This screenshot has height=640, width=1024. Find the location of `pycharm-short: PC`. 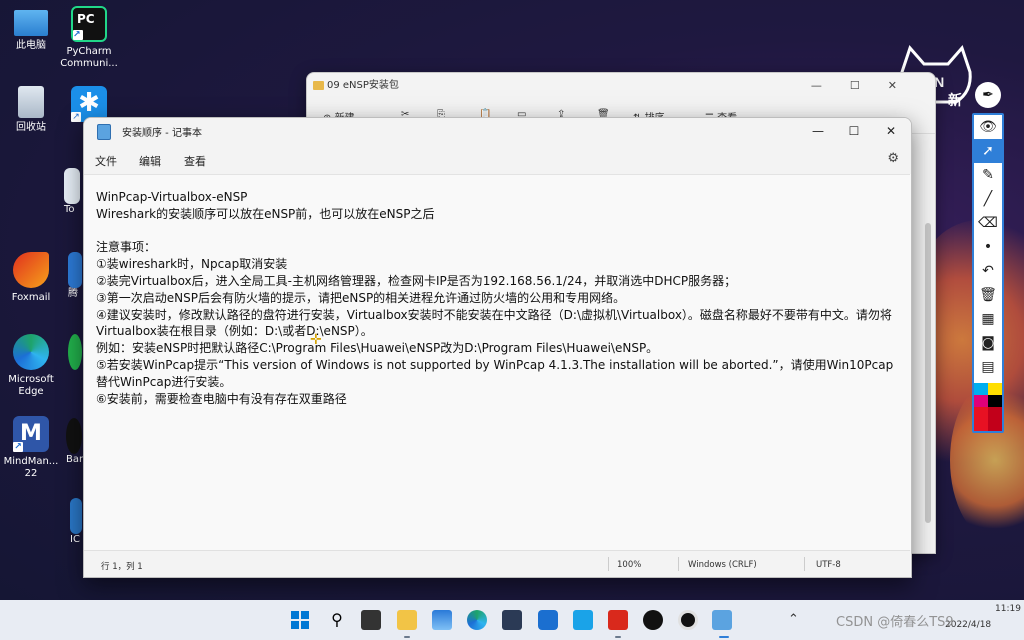

pycharm-short: PC is located at coordinates (86, 19).